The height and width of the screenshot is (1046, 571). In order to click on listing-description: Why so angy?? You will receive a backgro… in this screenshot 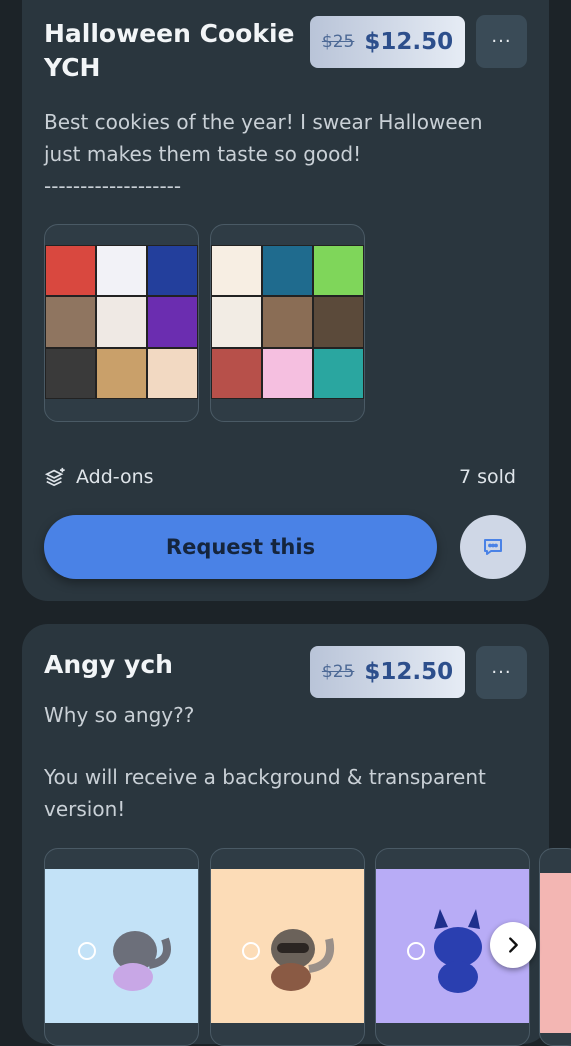, I will do `click(279, 762)`.